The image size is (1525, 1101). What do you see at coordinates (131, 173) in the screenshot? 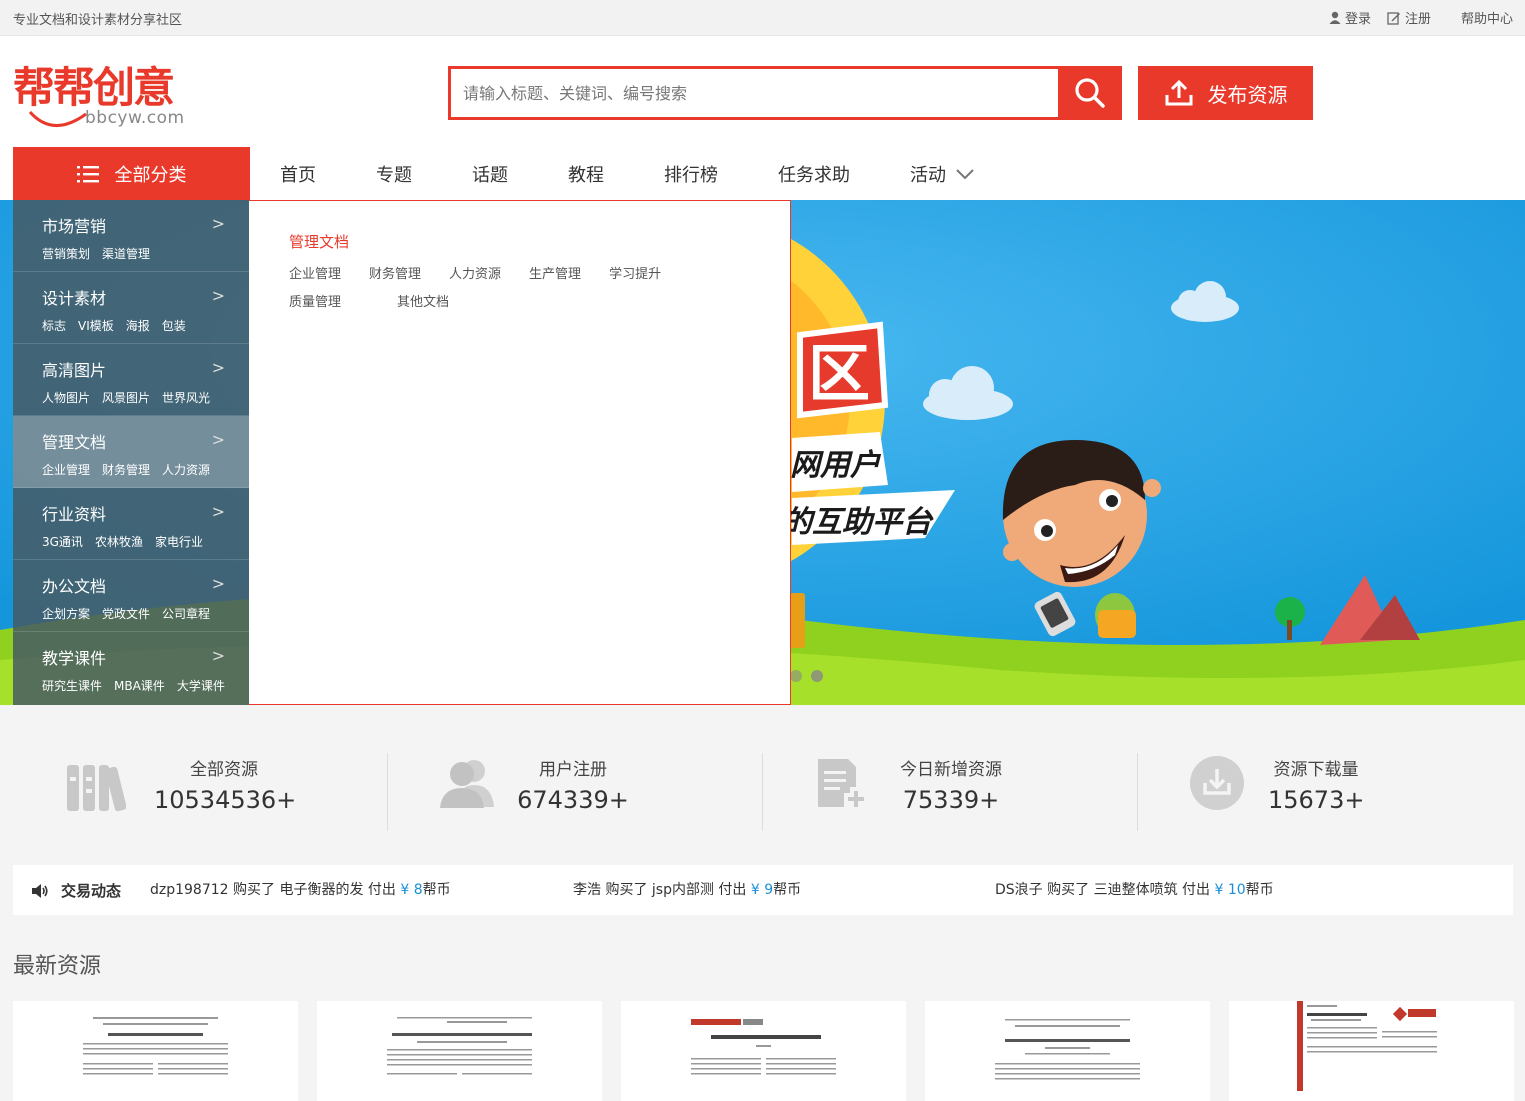
I see `all-categories-button: 全部分类` at bounding box center [131, 173].